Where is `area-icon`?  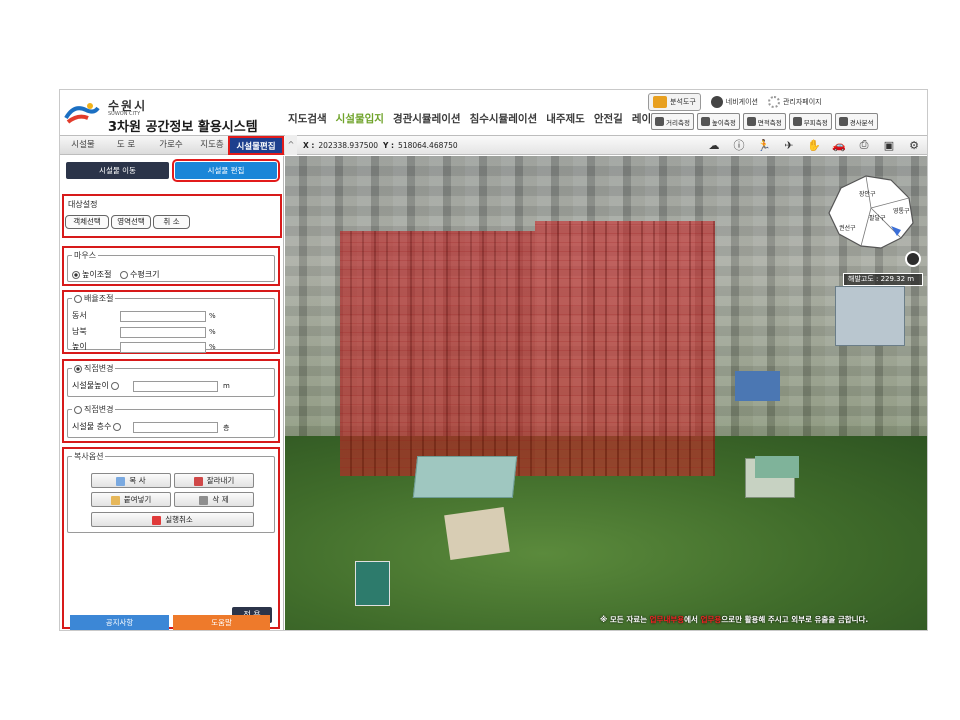
area-icon is located at coordinates (751, 121).